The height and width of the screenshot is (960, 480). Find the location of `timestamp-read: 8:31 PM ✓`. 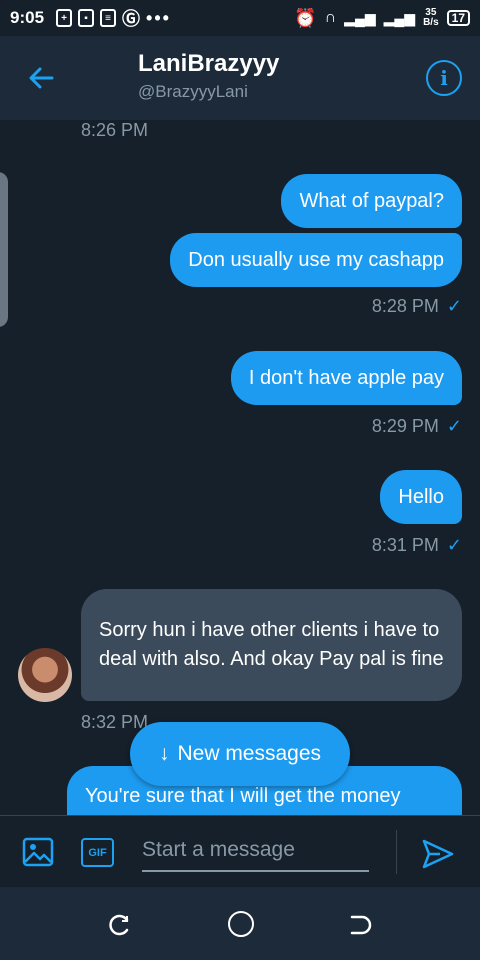

timestamp-read: 8:31 PM ✓ is located at coordinates (417, 545).